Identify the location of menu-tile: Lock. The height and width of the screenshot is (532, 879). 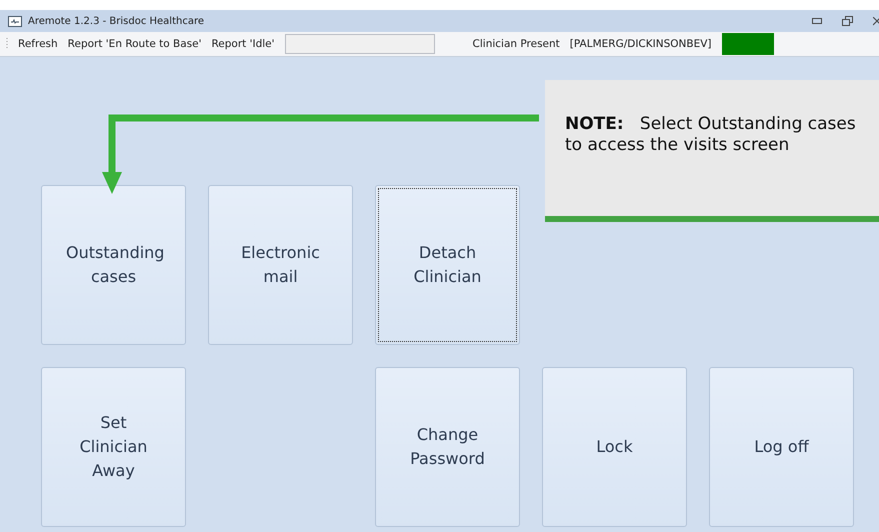
(614, 447).